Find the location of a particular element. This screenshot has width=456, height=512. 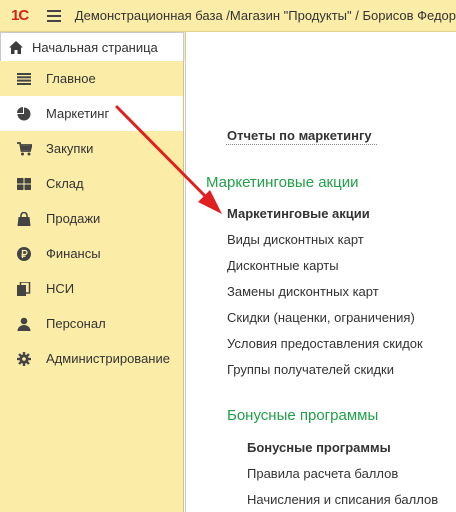

section-title-marketing-actions: Маркетинговые акции is located at coordinates (282, 182).